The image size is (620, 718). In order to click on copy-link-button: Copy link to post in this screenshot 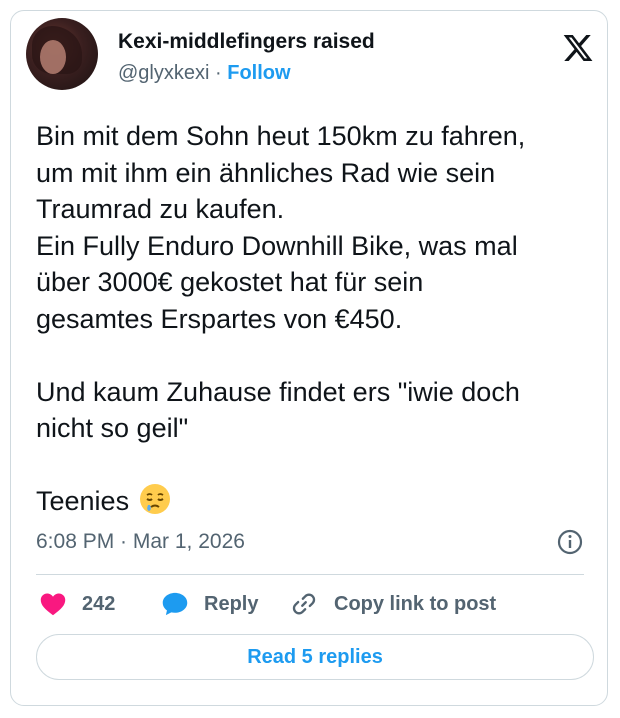, I will do `click(393, 604)`.